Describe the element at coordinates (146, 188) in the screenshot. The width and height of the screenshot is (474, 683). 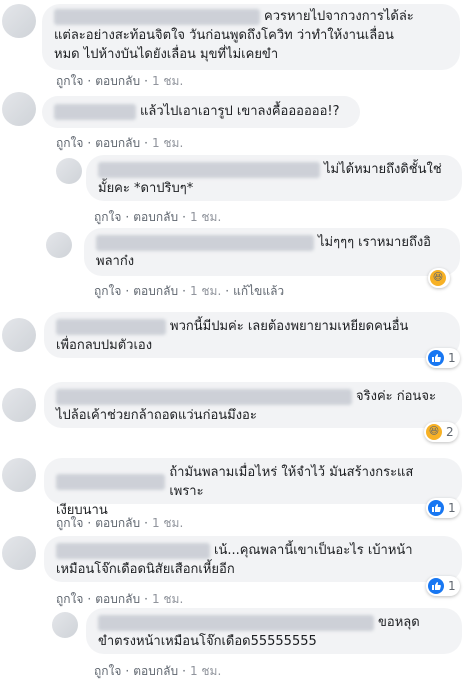
I see `comment-text-line: มั้ยคะ *ดาปริบๆ*` at that location.